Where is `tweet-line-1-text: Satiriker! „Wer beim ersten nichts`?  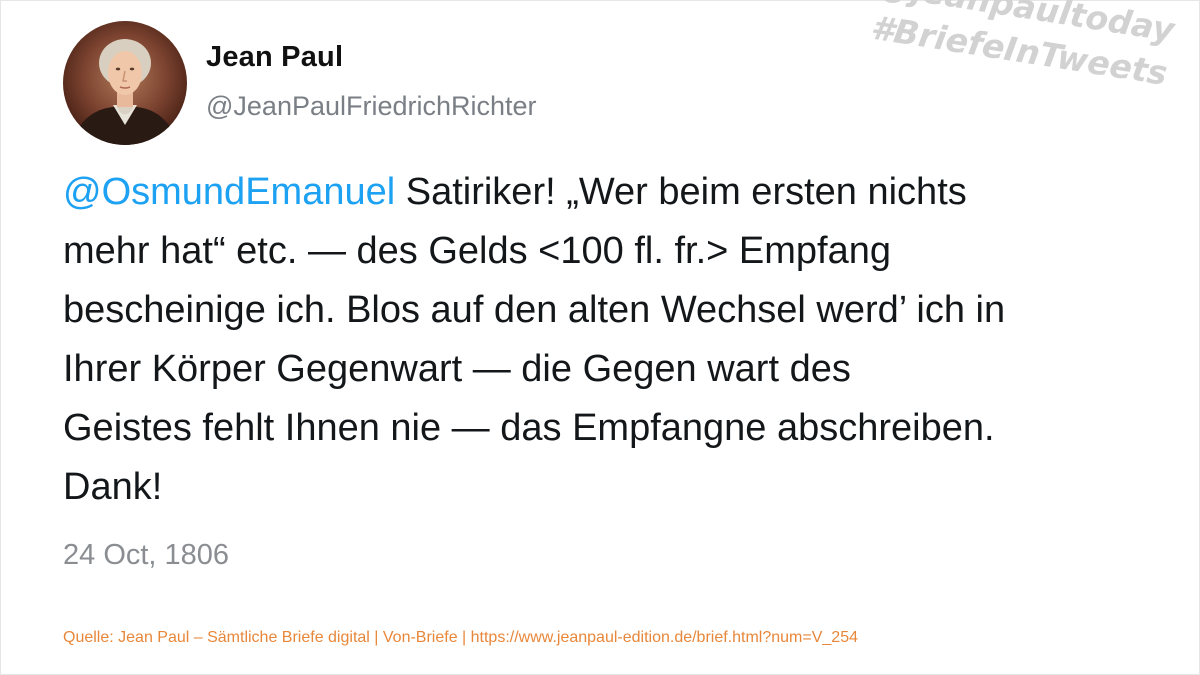
tweet-line-1-text: Satiriker! „Wer beim ersten nichts is located at coordinates (681, 192).